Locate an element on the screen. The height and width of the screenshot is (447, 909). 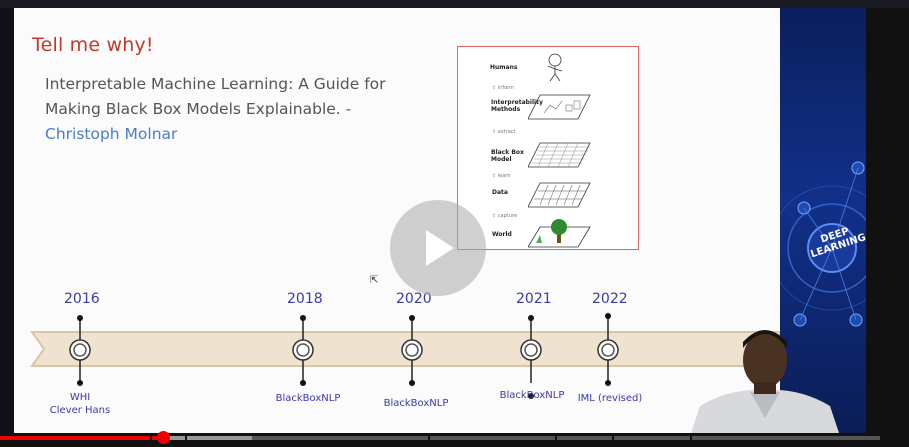
timeline-year-2022: 2022 is located at coordinates (610, 299).